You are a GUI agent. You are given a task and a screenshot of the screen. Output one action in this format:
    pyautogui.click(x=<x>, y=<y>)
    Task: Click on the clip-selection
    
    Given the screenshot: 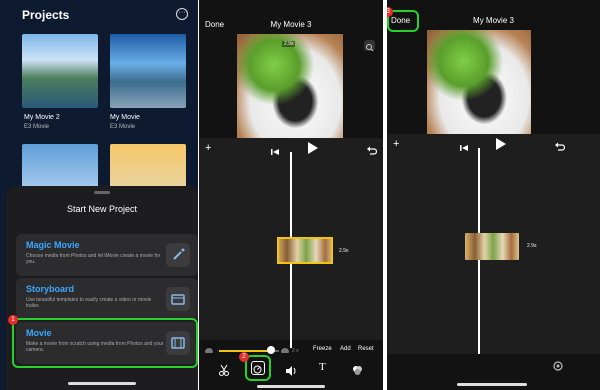 What is the action you would take?
    pyautogui.click(x=305, y=250)
    